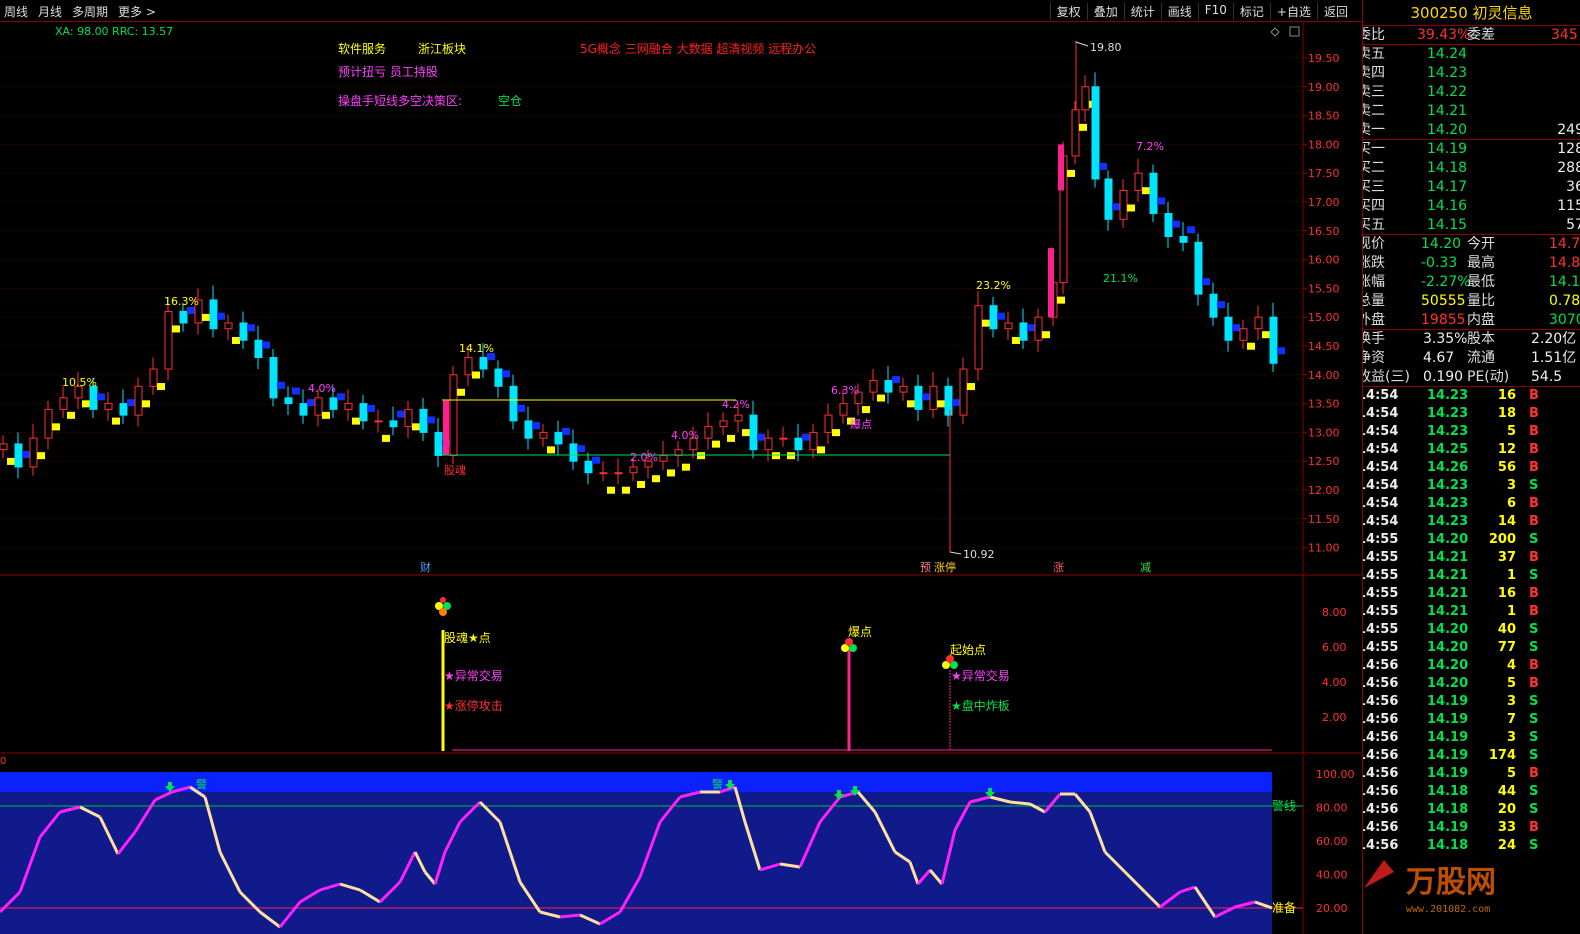  I want to click on multi-period-button: 多周期, so click(90, 11).